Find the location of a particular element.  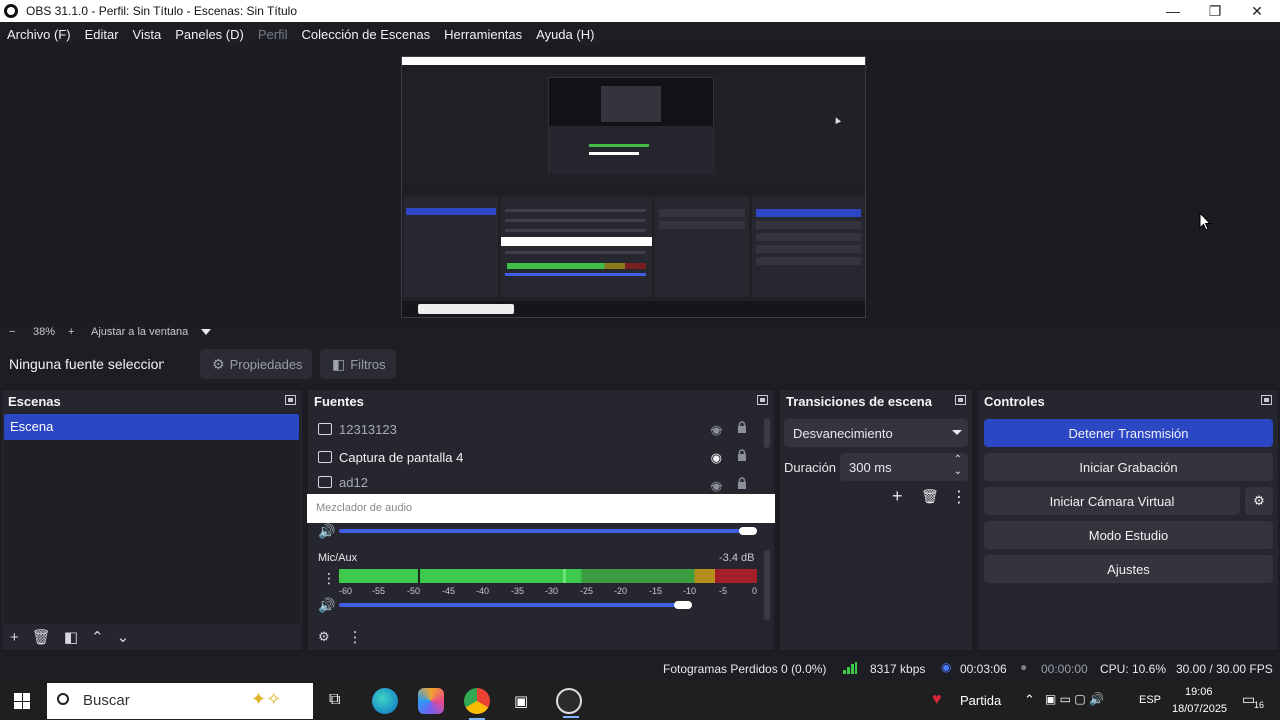

duration-field: 300 ms ⌃ ⌄ is located at coordinates (904, 467).